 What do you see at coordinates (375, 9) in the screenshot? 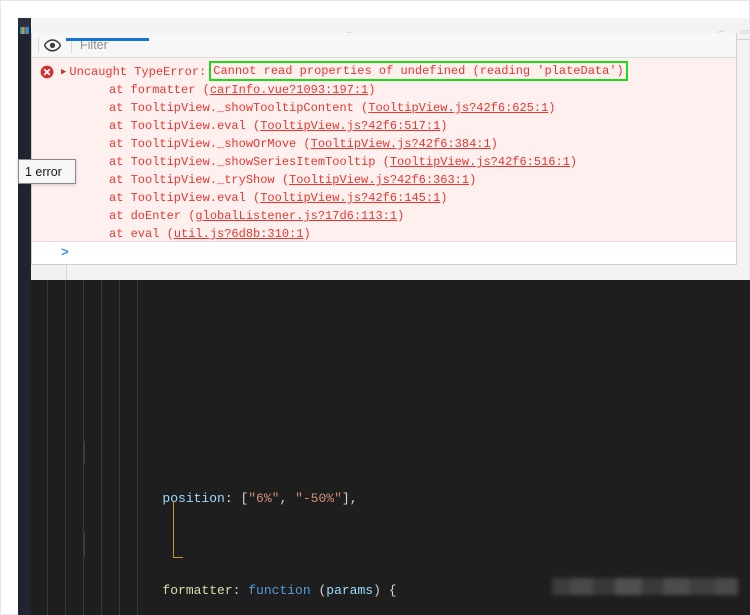
I see `page-margin-top` at bounding box center [375, 9].